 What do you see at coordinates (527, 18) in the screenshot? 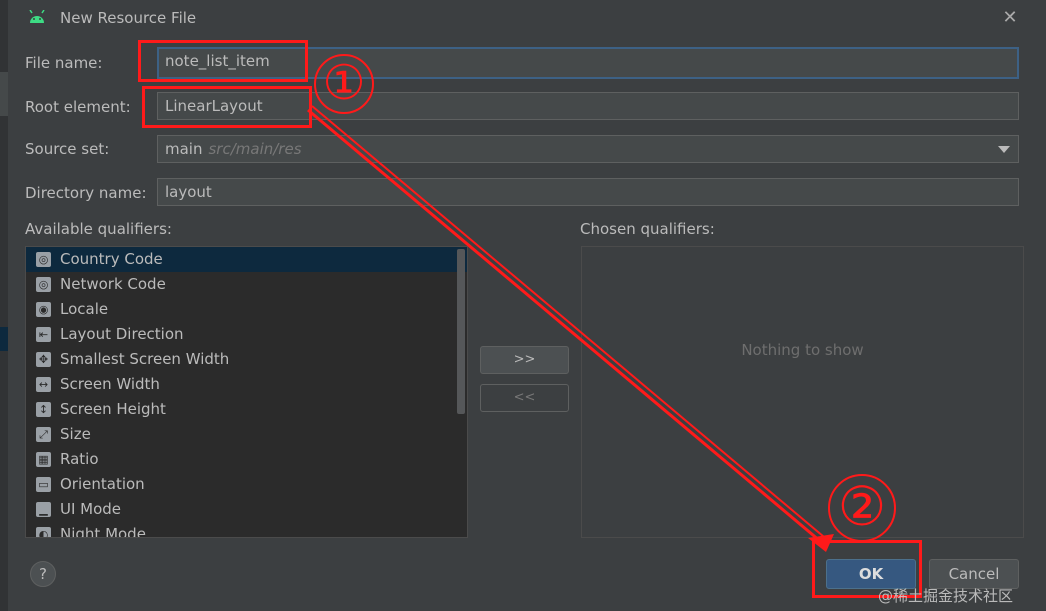
I see `title-bar: New Resource File ✕` at bounding box center [527, 18].